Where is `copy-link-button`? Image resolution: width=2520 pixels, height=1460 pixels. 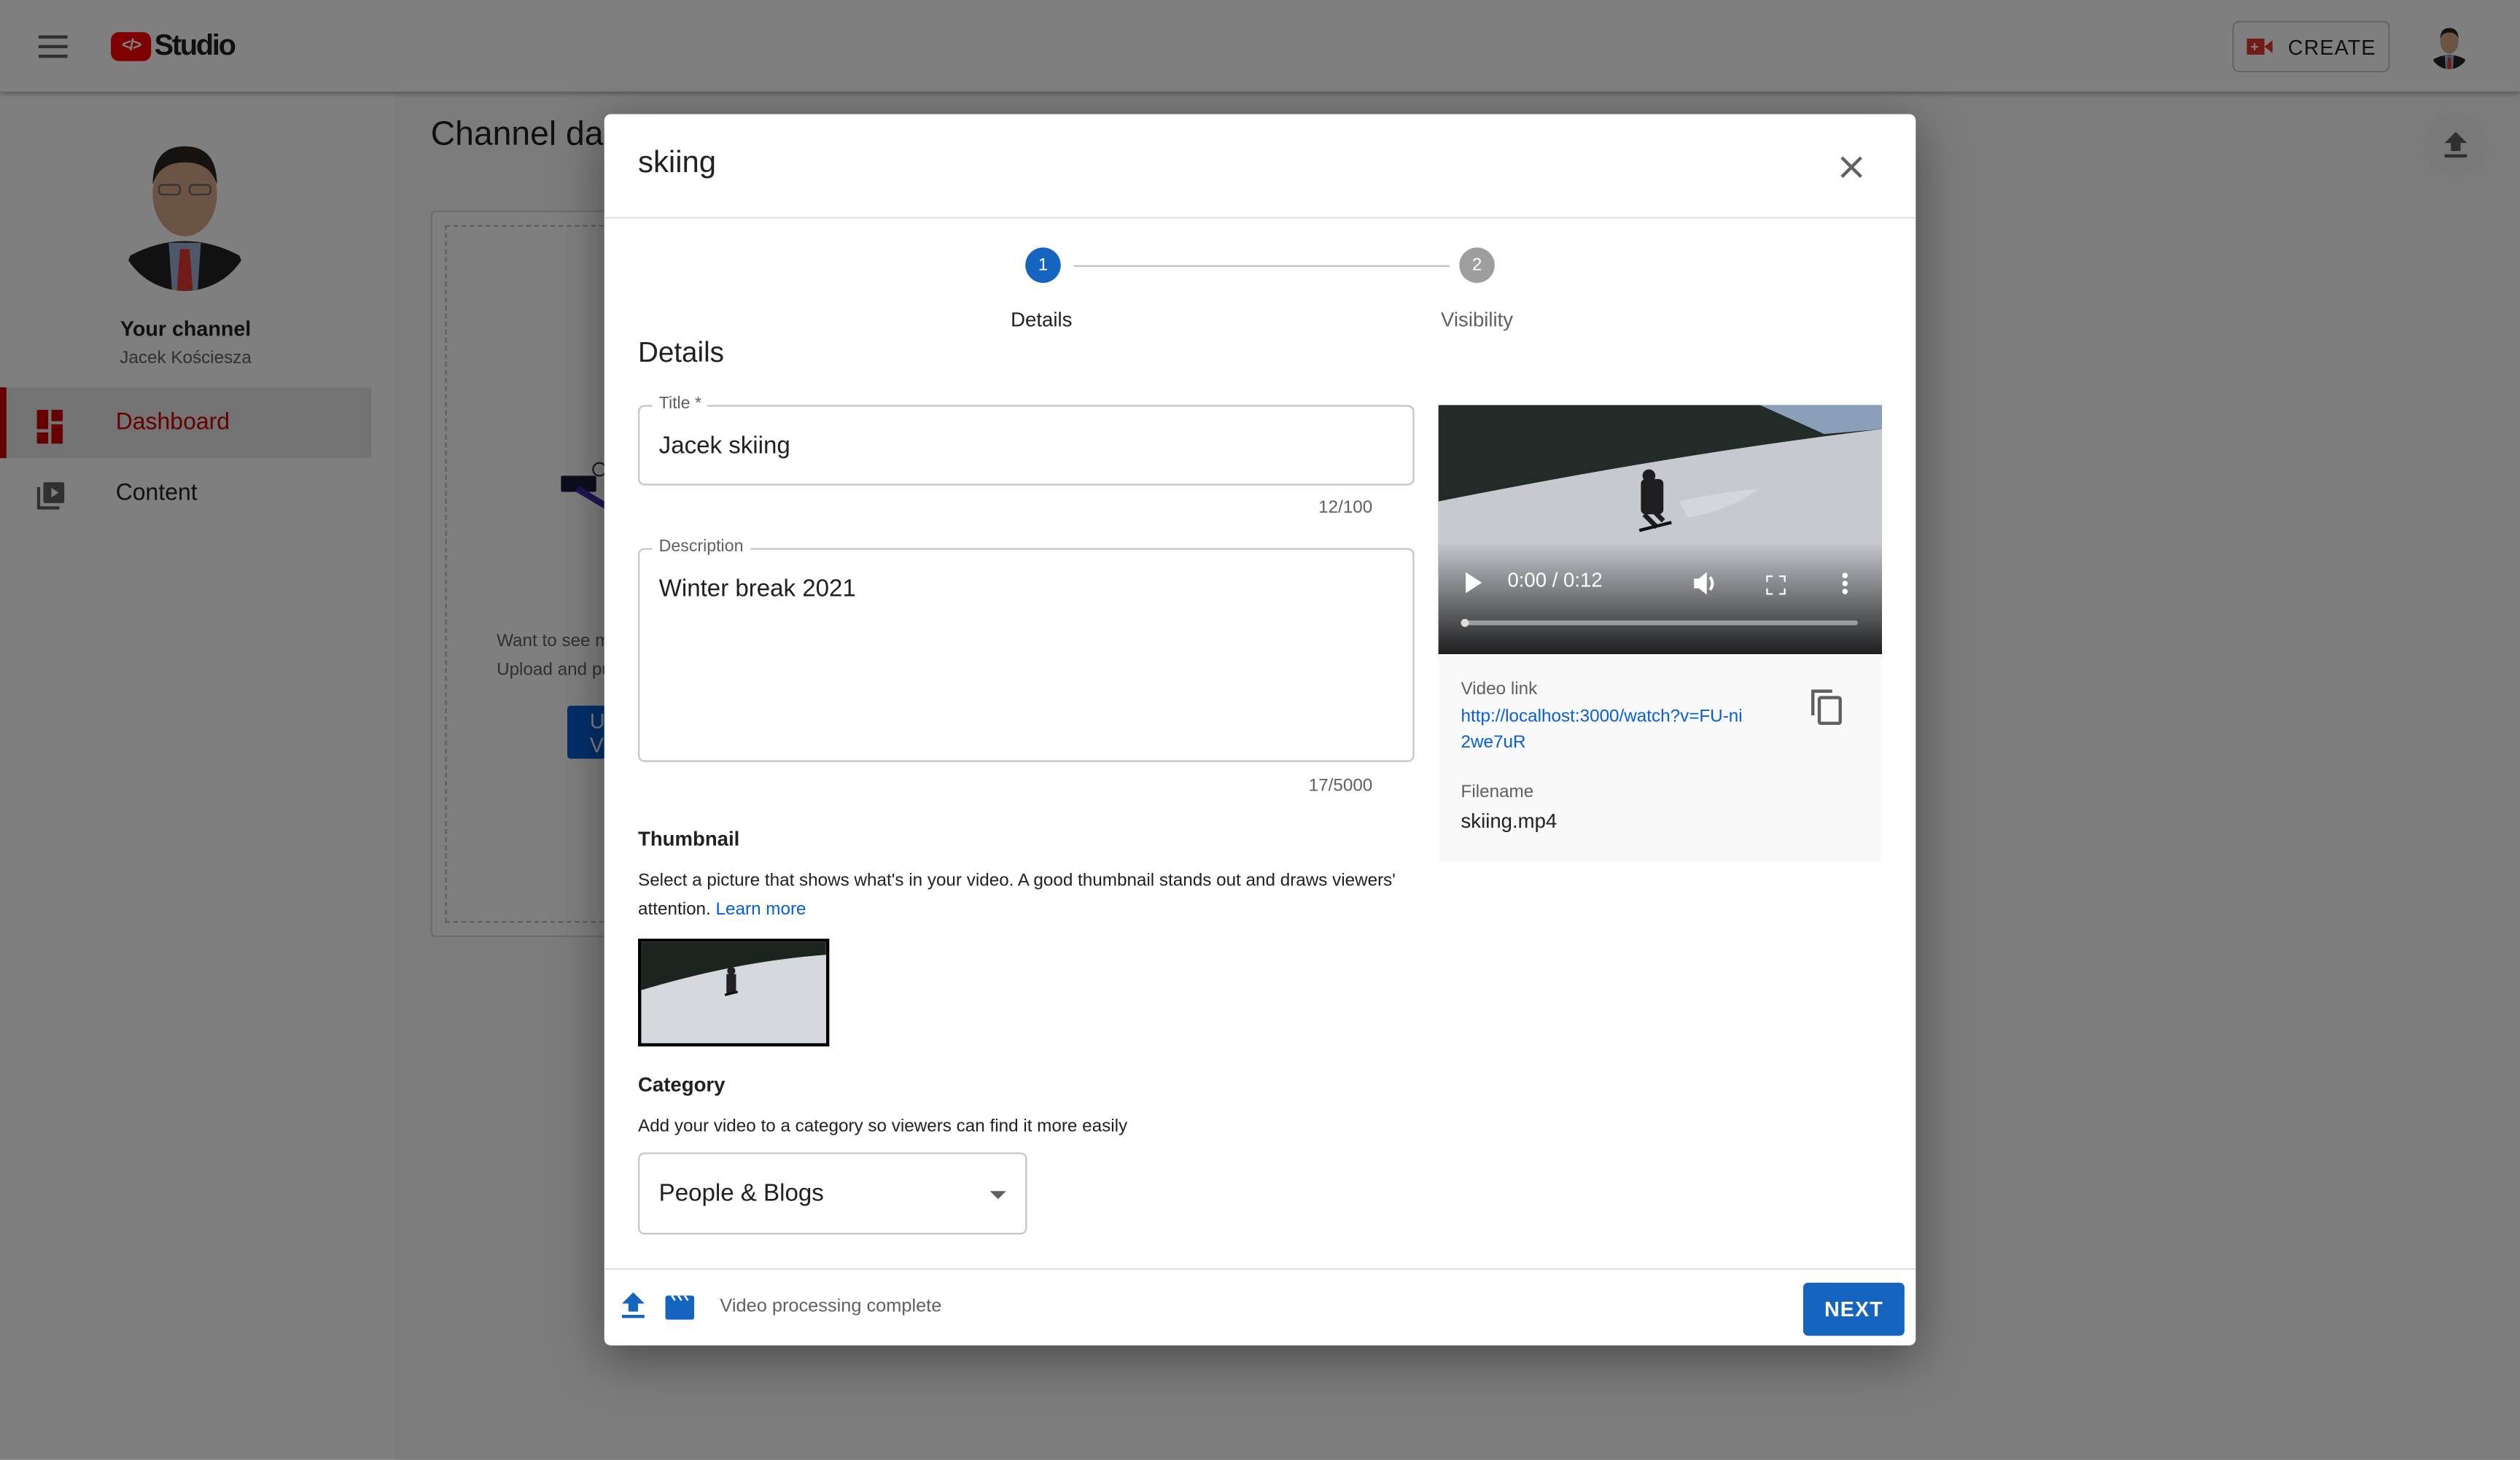 copy-link-button is located at coordinates (1828, 709).